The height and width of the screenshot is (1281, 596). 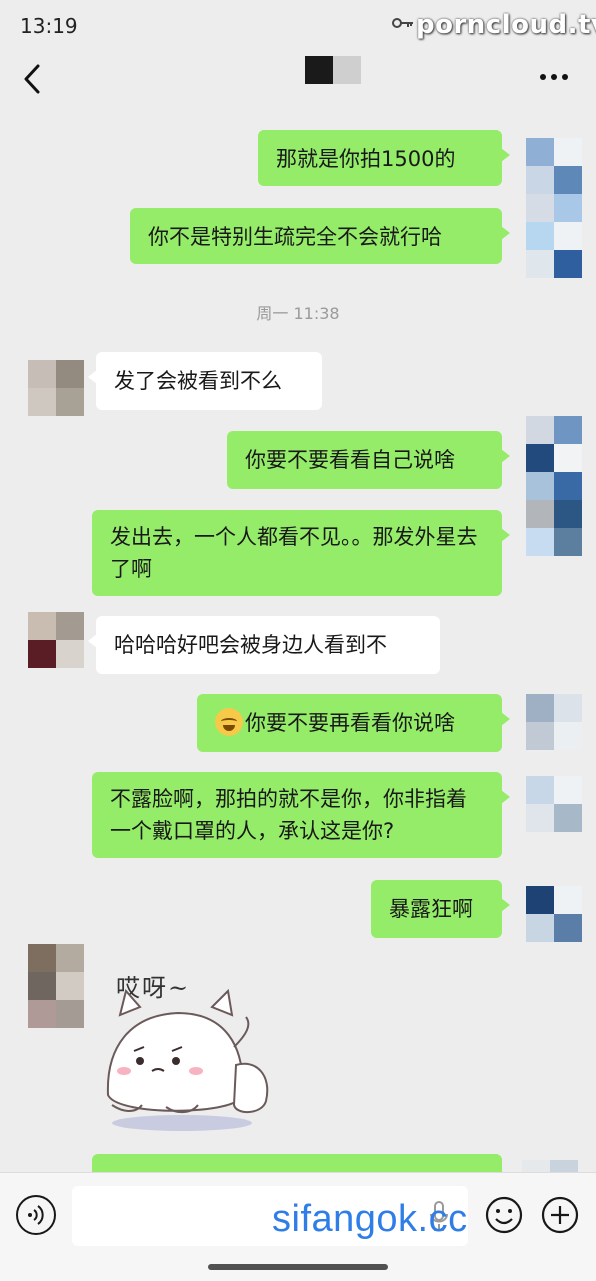 I want to click on message-bubble-me: 那就是你拍1500的, so click(x=384, y=158).